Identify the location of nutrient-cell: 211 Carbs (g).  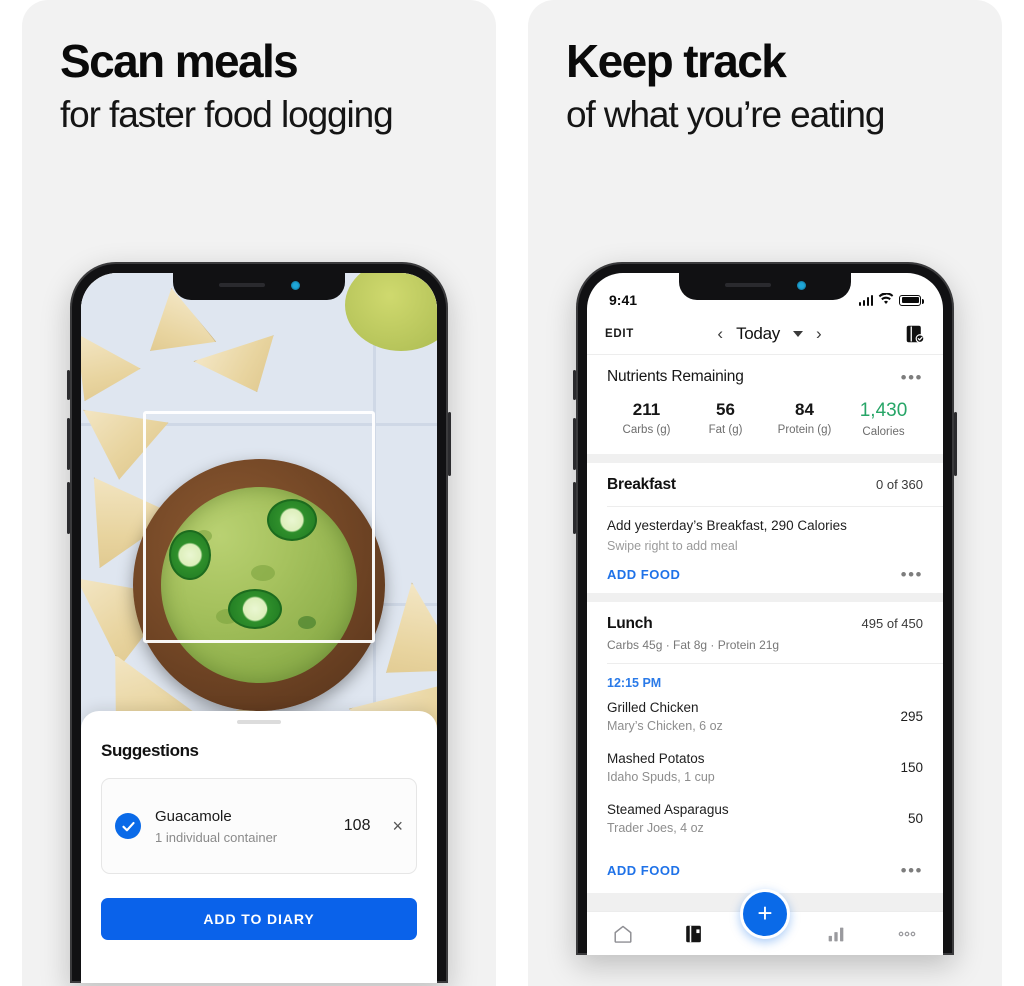
(646, 419).